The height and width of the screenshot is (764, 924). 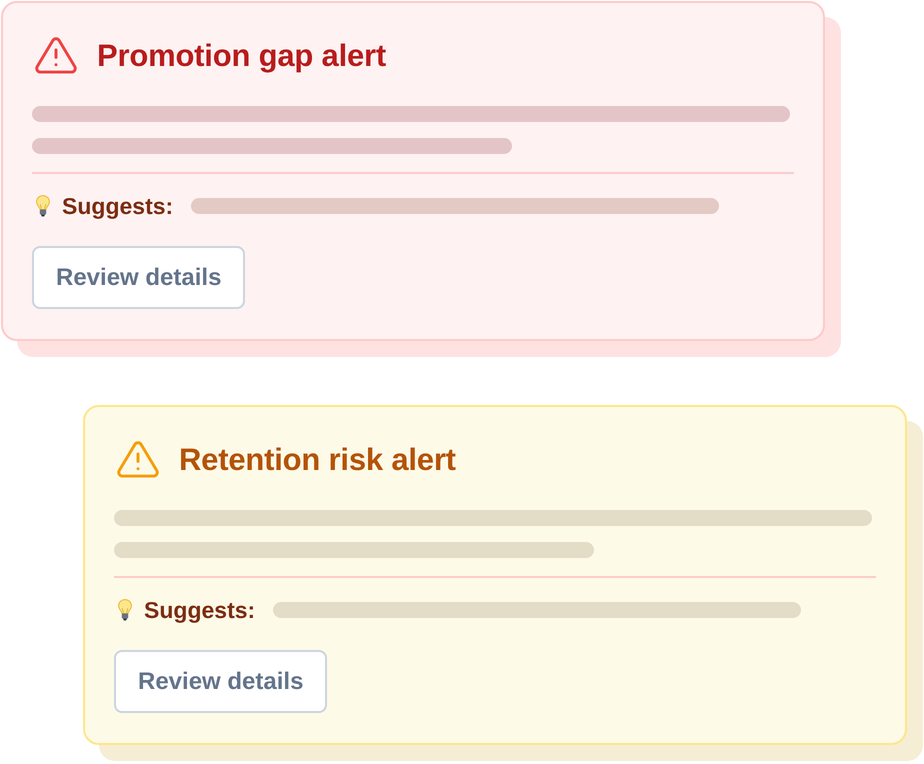 What do you see at coordinates (241, 55) in the screenshot?
I see `alert-title: Promotion gap alert` at bounding box center [241, 55].